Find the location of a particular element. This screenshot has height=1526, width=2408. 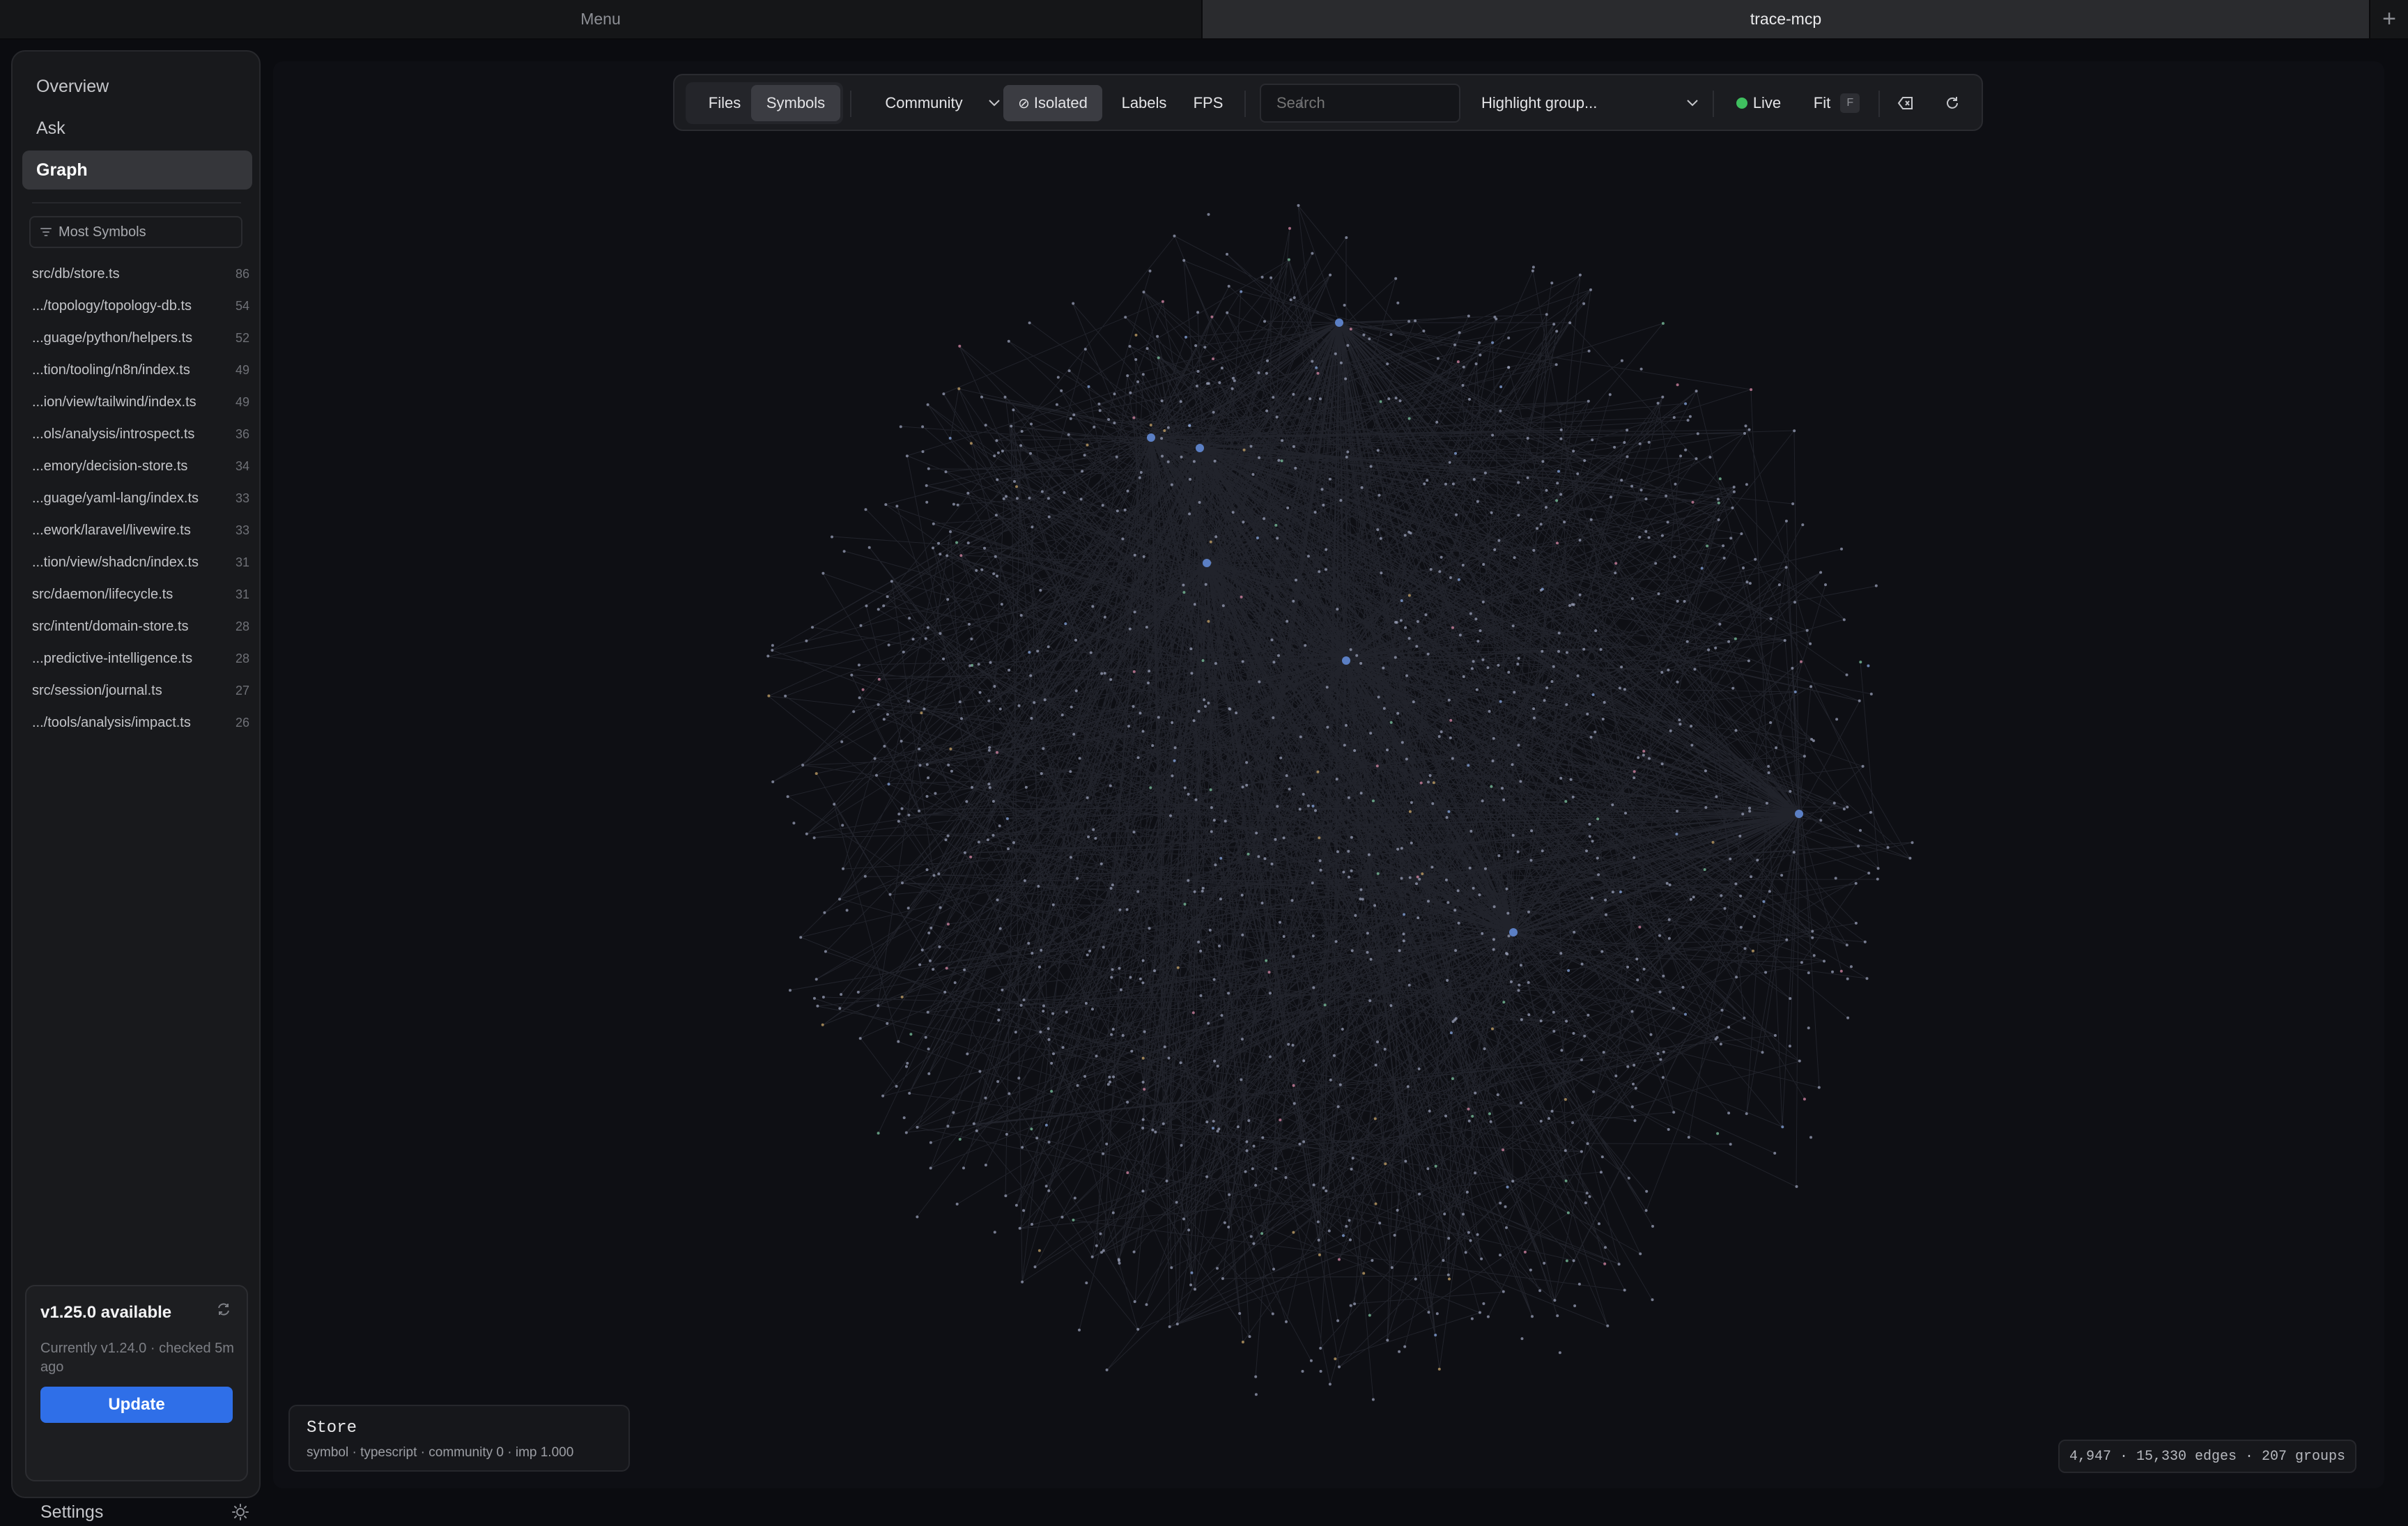

search-field: / is located at coordinates (1360, 103).